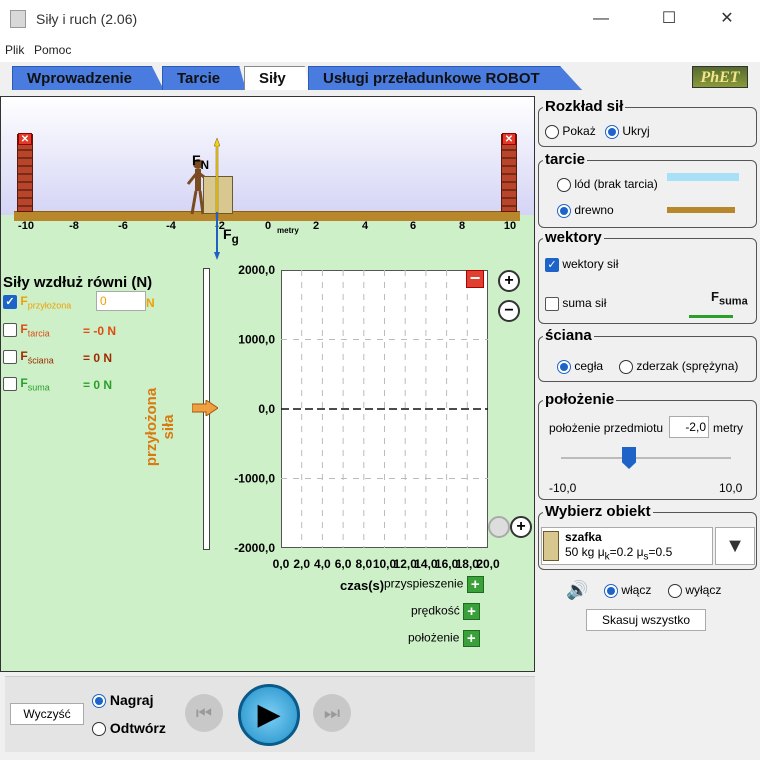 Image resolution: width=760 pixels, height=760 pixels. I want to click on position-min: -10,0, so click(563, 488).